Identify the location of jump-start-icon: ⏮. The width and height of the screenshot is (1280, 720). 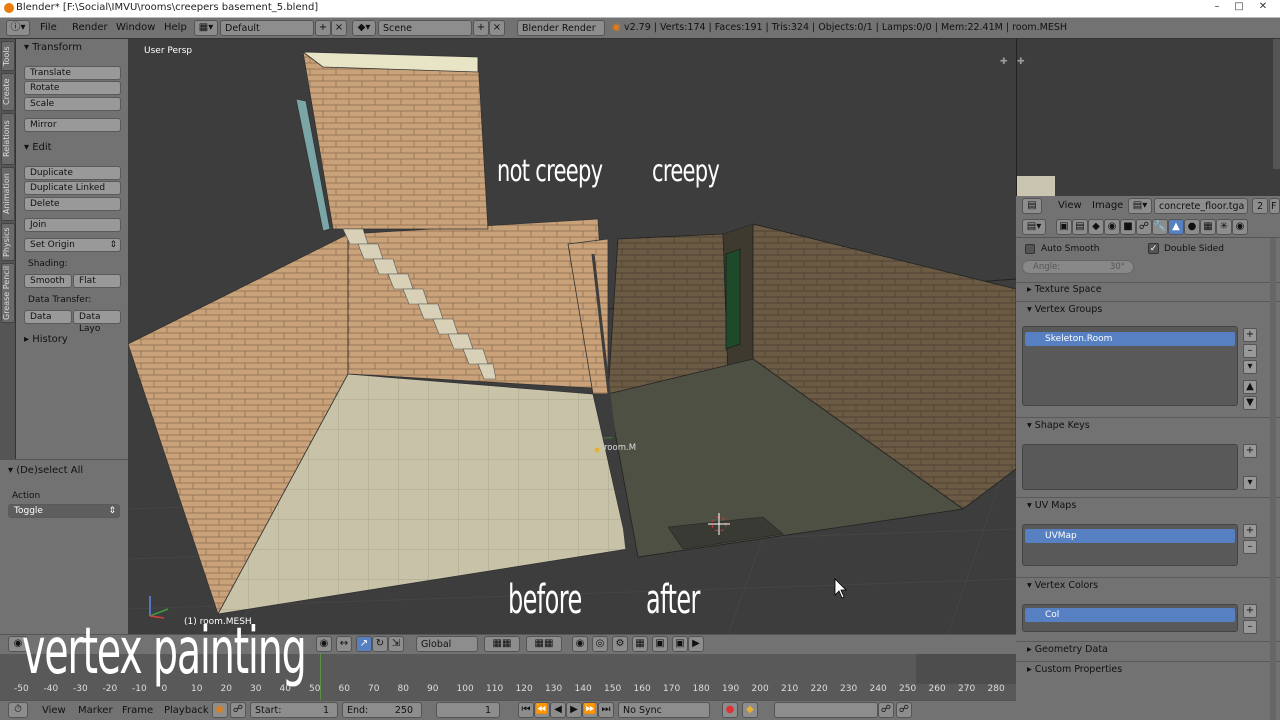
(526, 710).